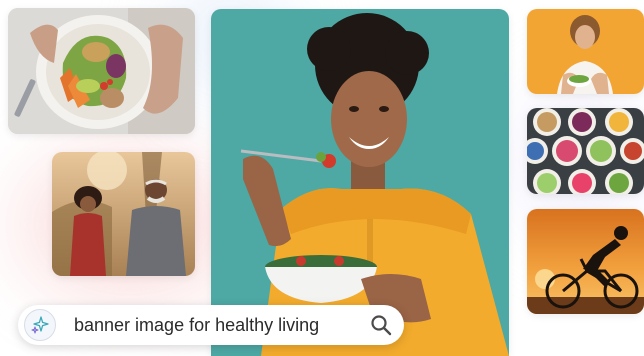 The height and width of the screenshot is (356, 644). I want to click on sparkles-glyph, so click(40, 325).